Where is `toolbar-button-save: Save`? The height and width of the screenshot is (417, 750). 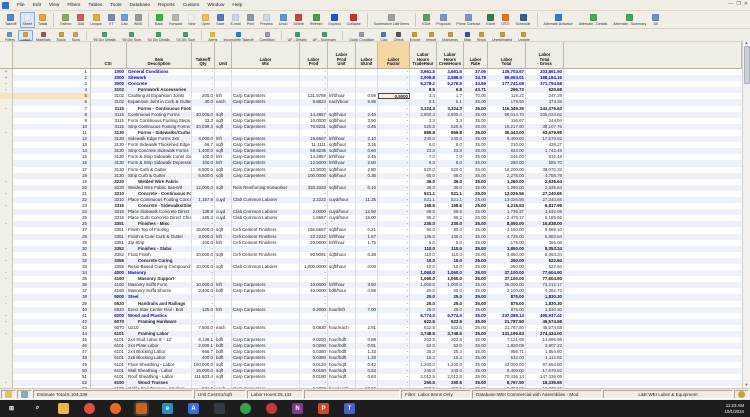
toolbar-button-save: Save is located at coordinates (220, 20).